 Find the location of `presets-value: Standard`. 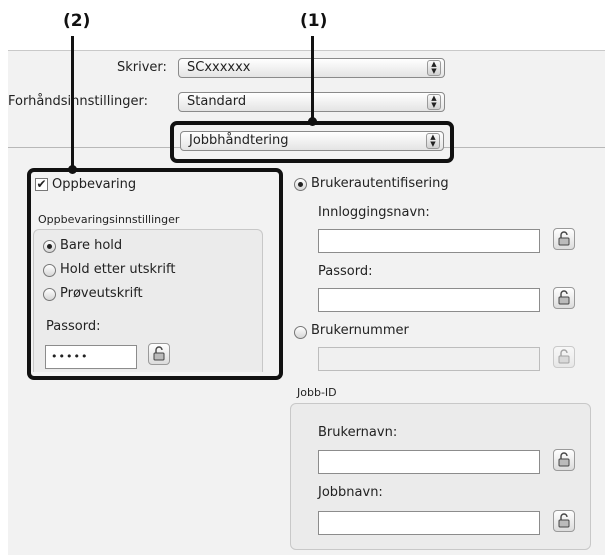

presets-value: Standard is located at coordinates (217, 101).